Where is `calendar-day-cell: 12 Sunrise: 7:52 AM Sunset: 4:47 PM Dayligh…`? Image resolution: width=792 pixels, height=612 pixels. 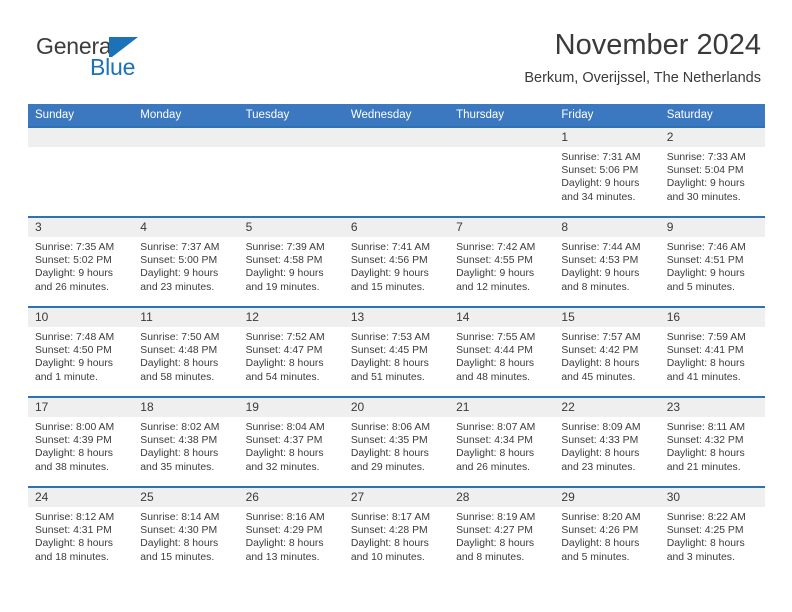 calendar-day-cell: 12 Sunrise: 7:52 AM Sunset: 4:47 PM Dayligh… is located at coordinates (291, 351).